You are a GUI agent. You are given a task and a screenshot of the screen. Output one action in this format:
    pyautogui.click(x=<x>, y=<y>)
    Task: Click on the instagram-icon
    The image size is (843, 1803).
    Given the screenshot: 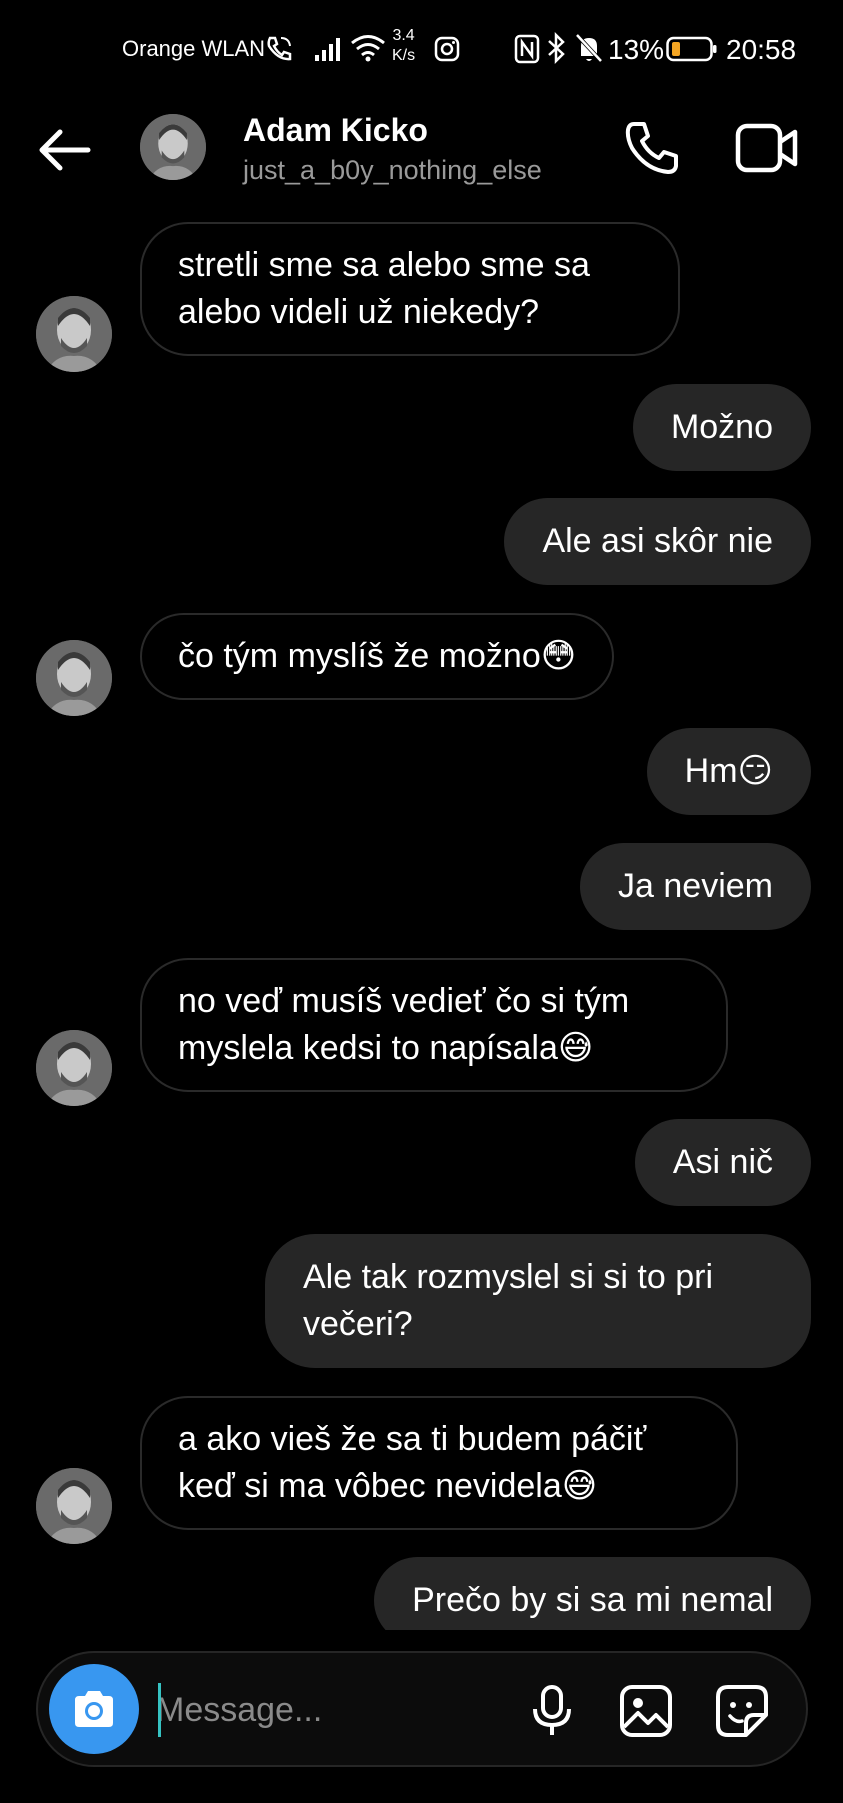 What is the action you would take?
    pyautogui.click(x=447, y=49)
    